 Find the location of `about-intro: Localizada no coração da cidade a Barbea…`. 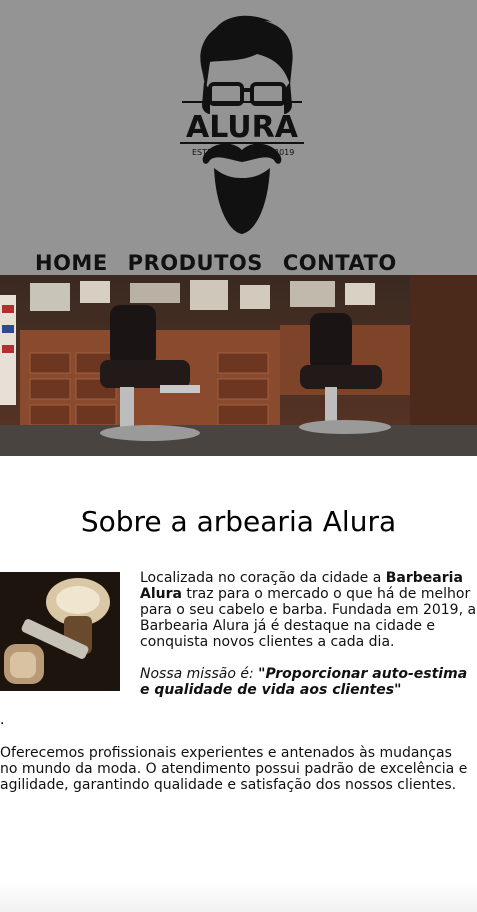

about-intro: Localizada no coração da cidade a Barbea… is located at coordinates (308, 610).